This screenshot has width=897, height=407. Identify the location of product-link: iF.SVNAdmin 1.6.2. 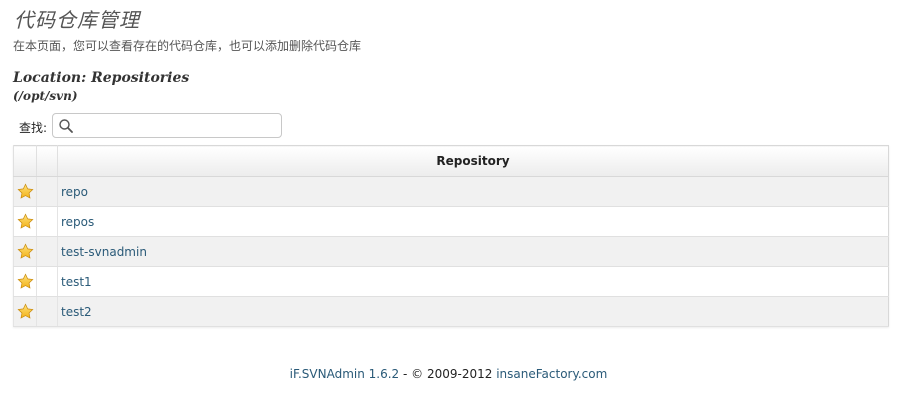
(345, 374).